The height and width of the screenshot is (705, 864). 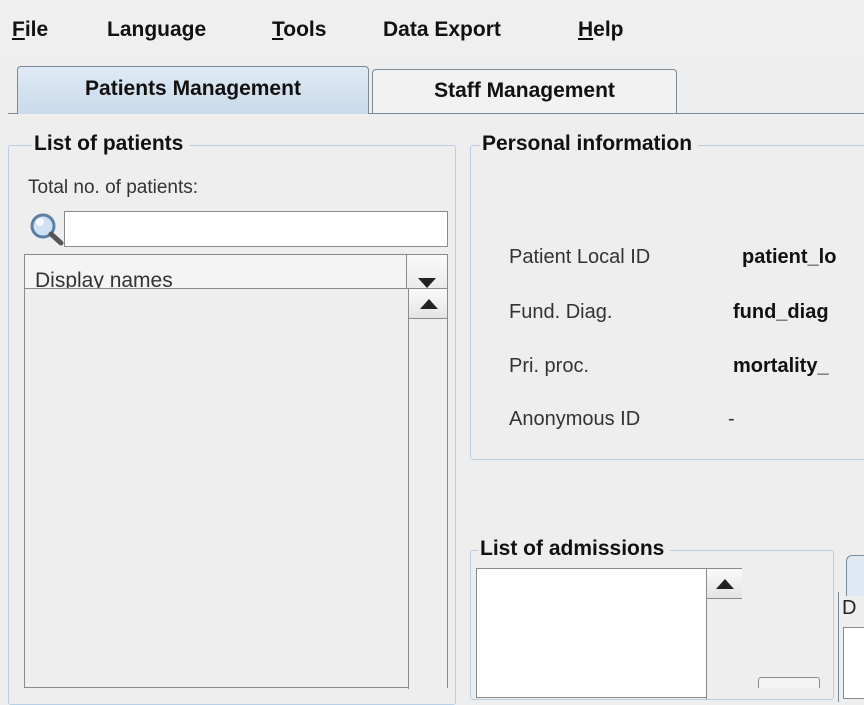 What do you see at coordinates (789, 682) in the screenshot?
I see `partial-button` at bounding box center [789, 682].